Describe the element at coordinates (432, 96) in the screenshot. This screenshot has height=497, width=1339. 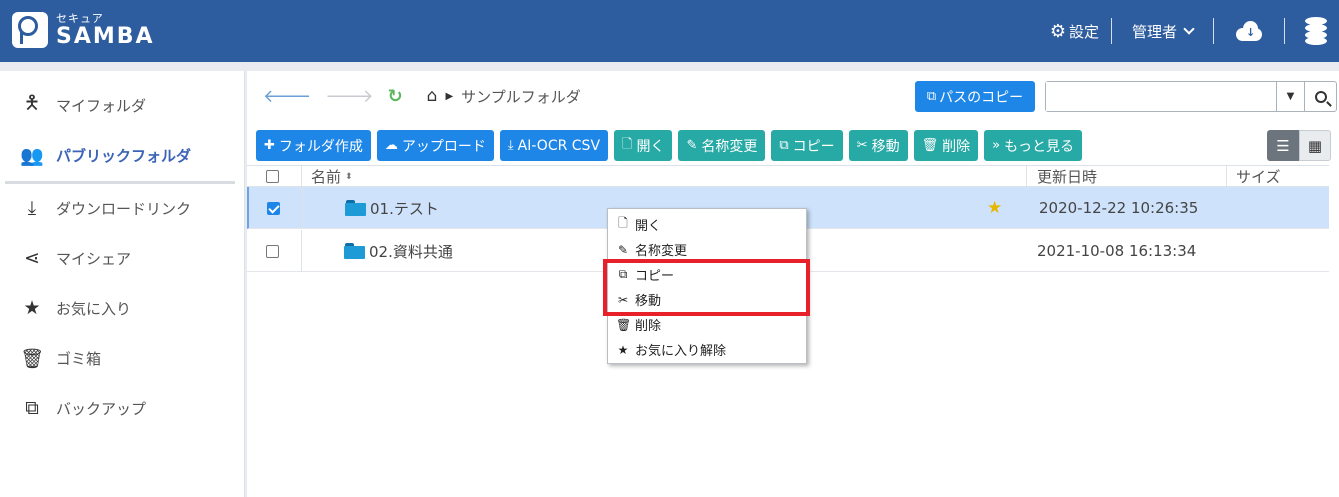
I see `home-icon: ⌂` at that location.